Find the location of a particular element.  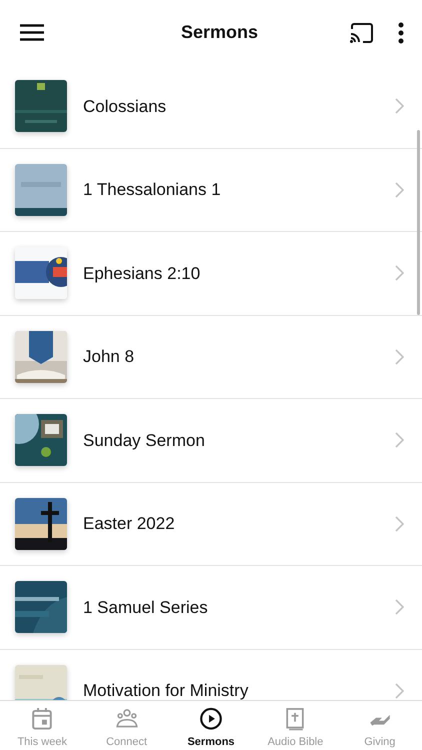

page-title: Sermons is located at coordinates (219, 32).